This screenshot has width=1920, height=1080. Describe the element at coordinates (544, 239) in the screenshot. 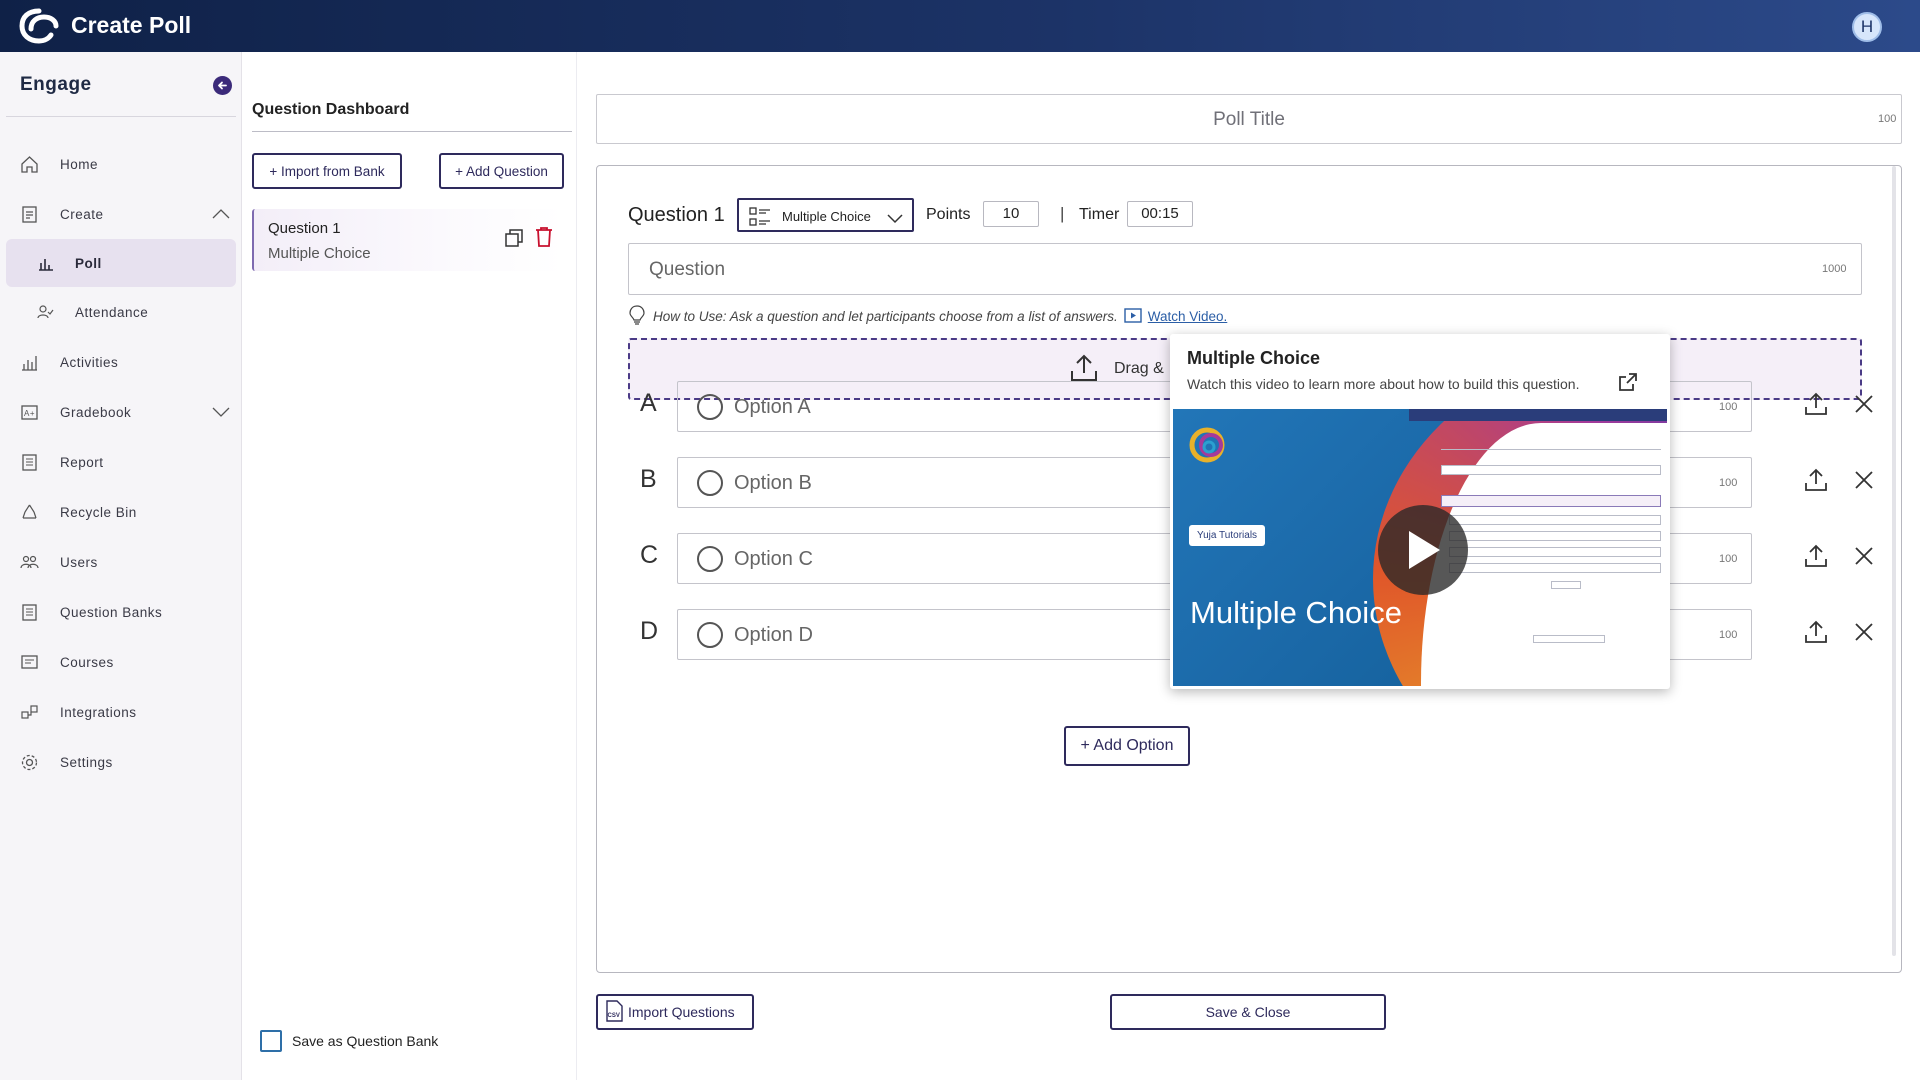

I see `trash-icon` at that location.